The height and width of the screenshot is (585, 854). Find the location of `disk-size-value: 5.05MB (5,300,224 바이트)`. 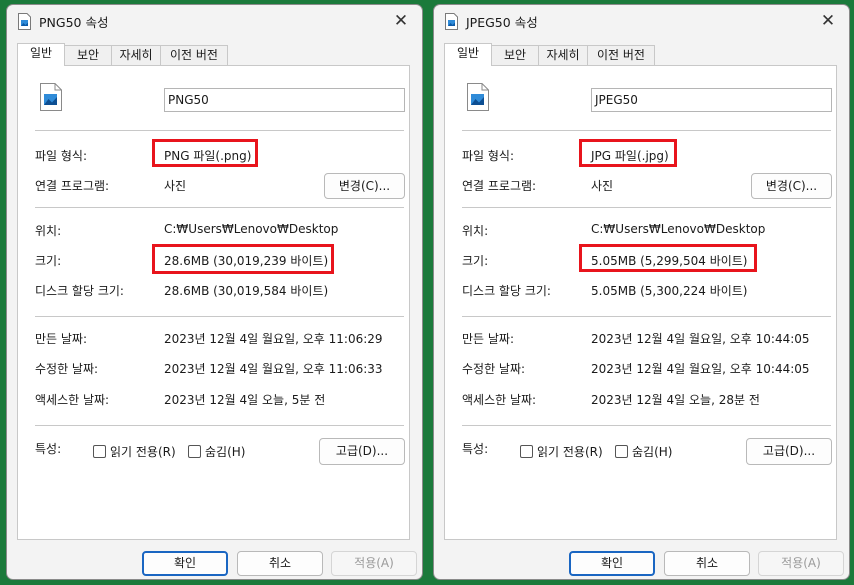

disk-size-value: 5.05MB (5,300,224 바이트) is located at coordinates (669, 291).